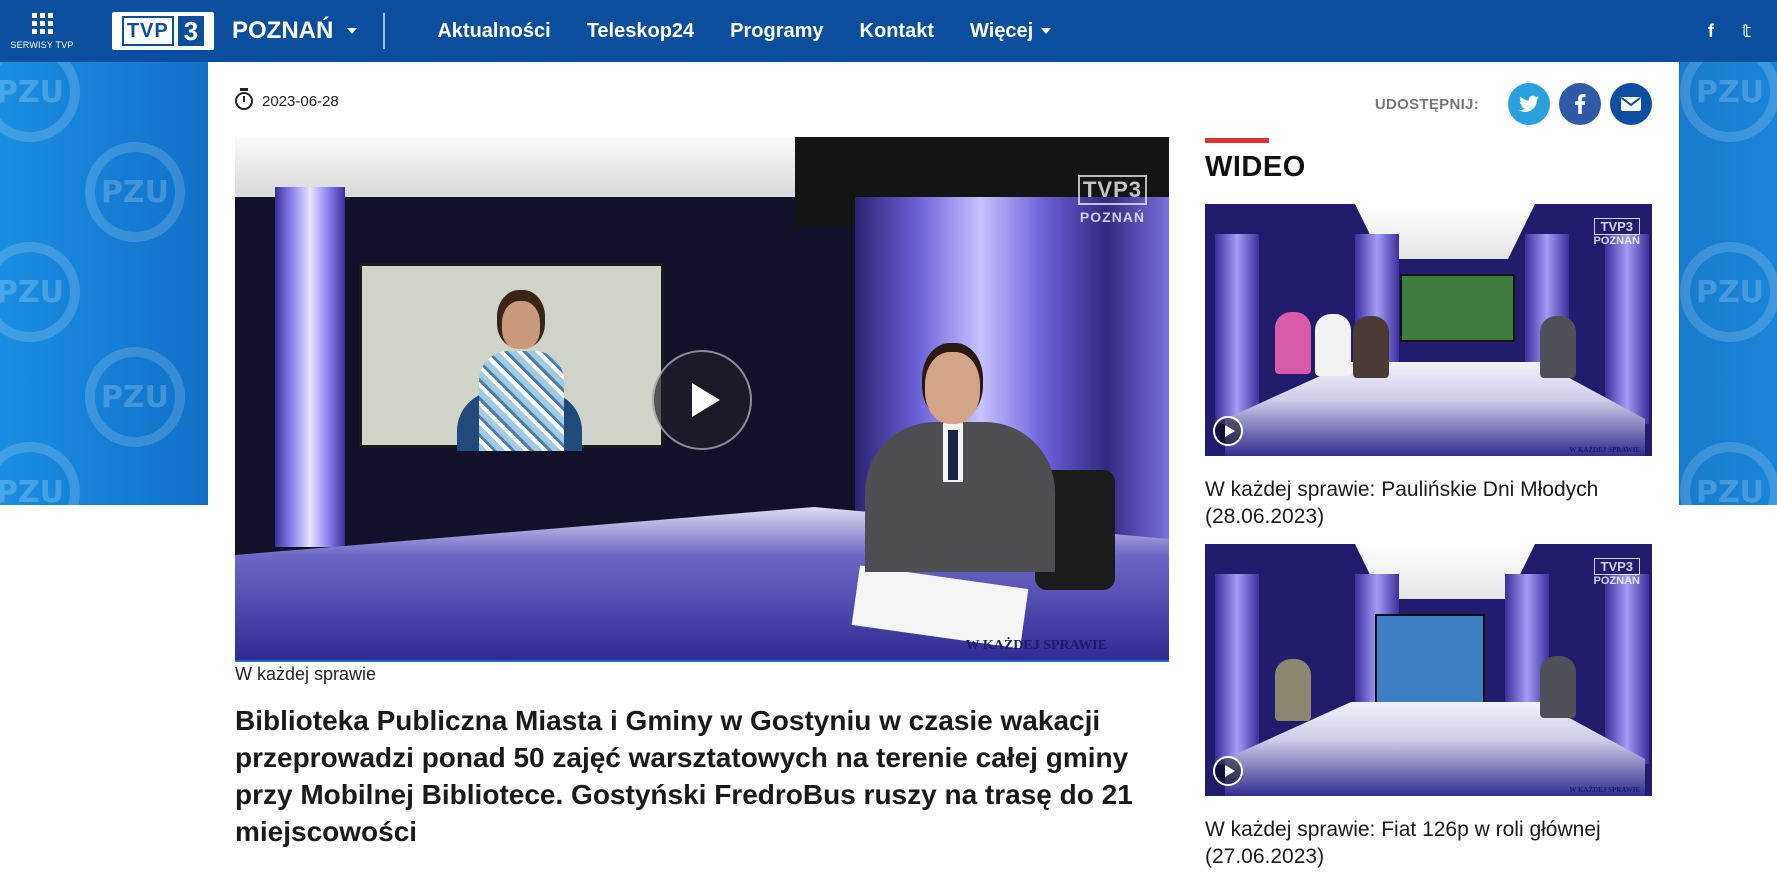  Describe the element at coordinates (1435, 409) in the screenshot. I see `thumb-table` at that location.